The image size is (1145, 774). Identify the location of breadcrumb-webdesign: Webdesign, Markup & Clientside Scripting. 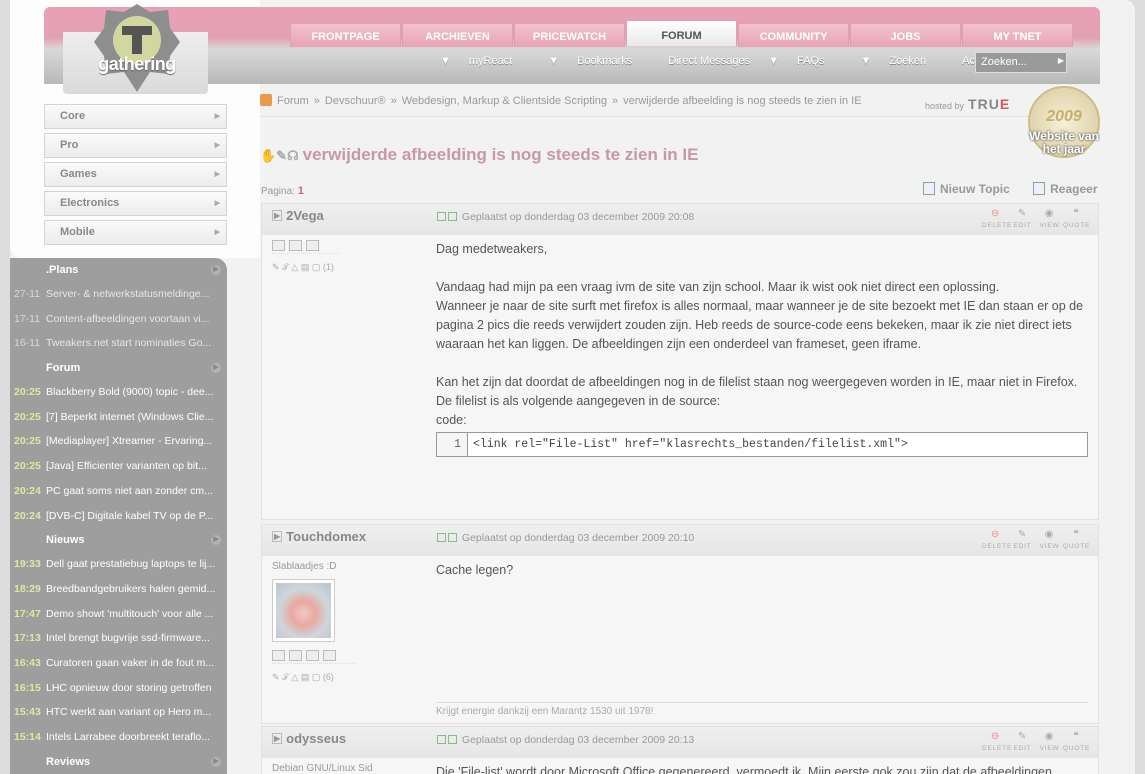
(504, 101).